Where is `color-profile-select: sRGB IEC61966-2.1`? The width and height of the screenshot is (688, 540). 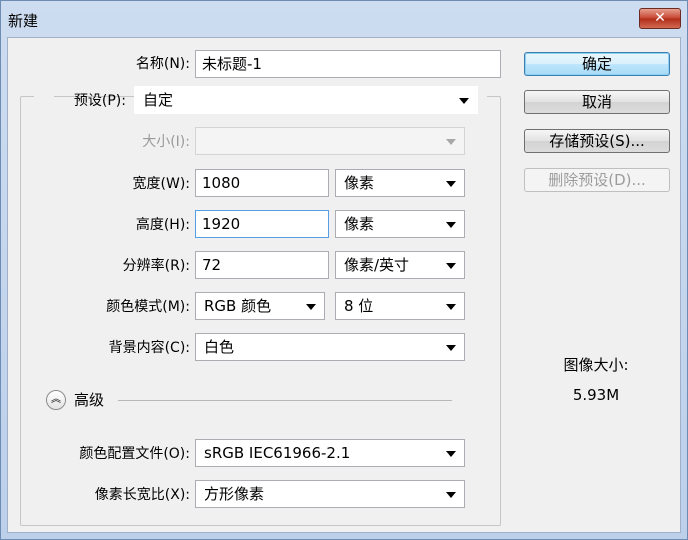 color-profile-select: sRGB IEC61966-2.1 is located at coordinates (330, 453).